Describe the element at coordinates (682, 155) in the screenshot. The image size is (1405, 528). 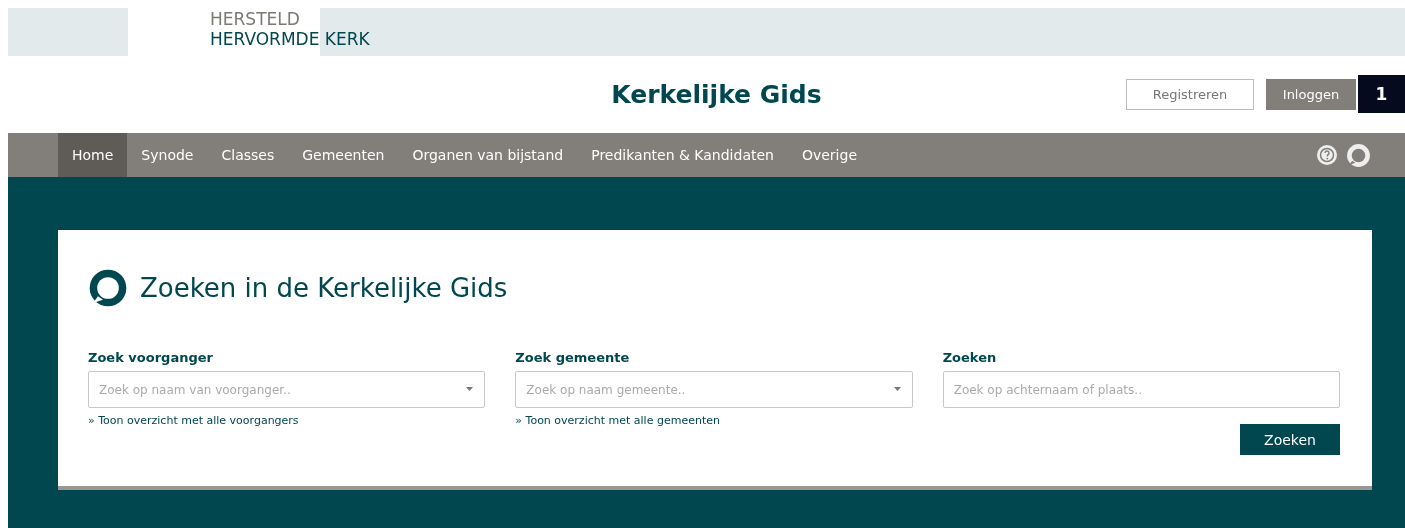
I see `nav-item: Predikanten & Kandidaten` at that location.